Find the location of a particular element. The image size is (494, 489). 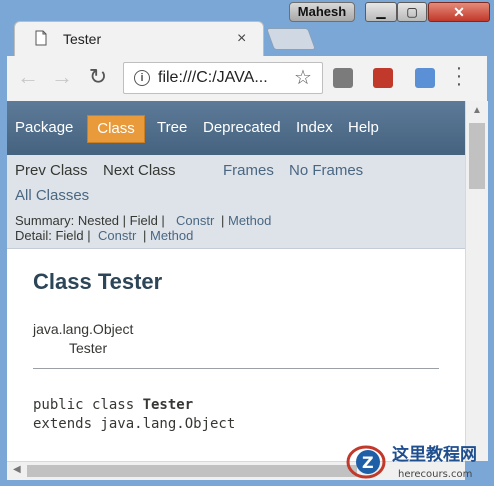

detail-label: Detail: Field | is located at coordinates (53, 235).